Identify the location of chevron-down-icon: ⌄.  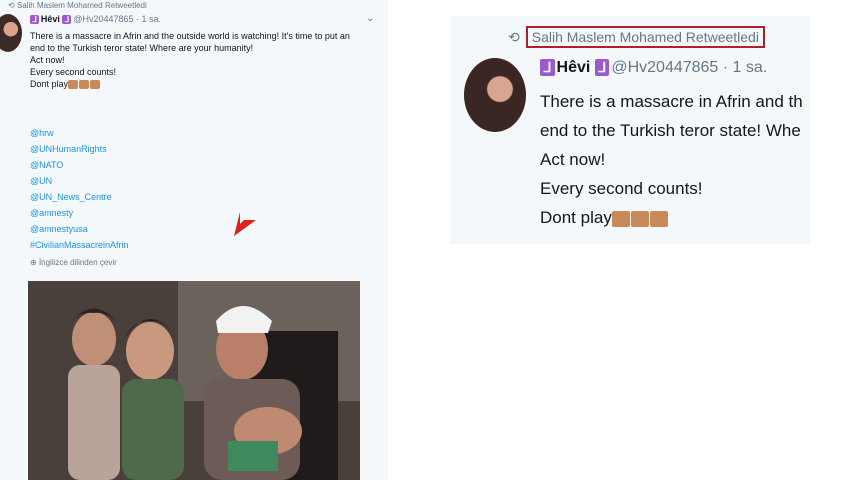
(370, 18).